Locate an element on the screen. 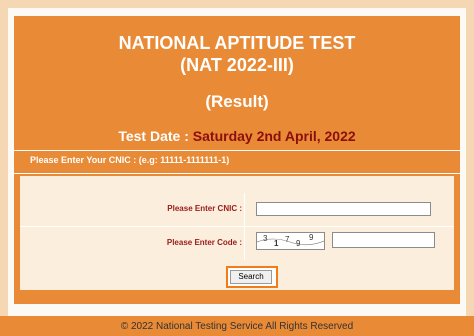  cnic-row: Please Enter CNIC : is located at coordinates (237, 210).